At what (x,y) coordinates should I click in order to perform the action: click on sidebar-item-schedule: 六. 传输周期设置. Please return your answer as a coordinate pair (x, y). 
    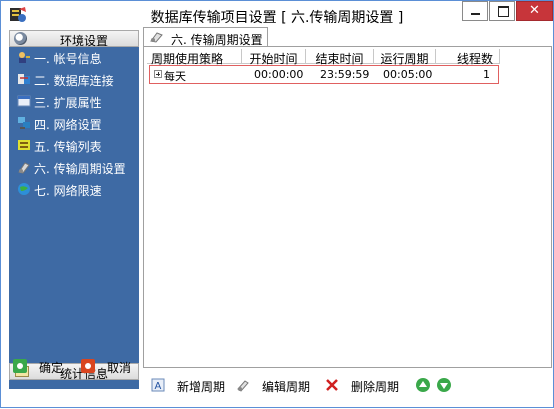
    Looking at the image, I should click on (74, 168).